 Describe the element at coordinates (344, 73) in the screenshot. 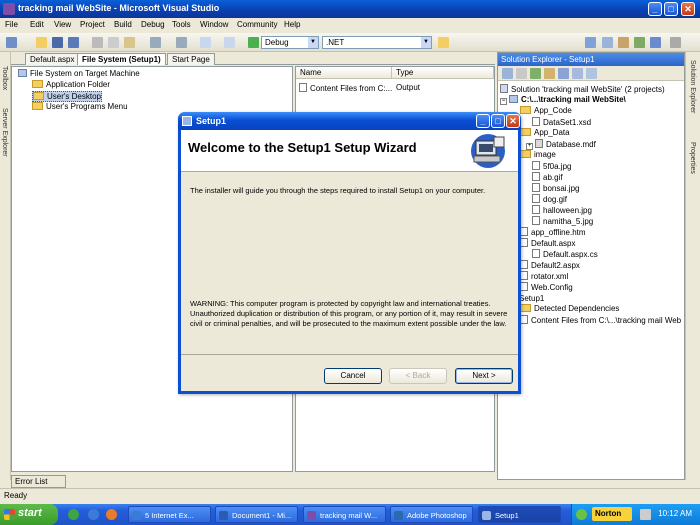

I see `column-header-name: Name` at that location.